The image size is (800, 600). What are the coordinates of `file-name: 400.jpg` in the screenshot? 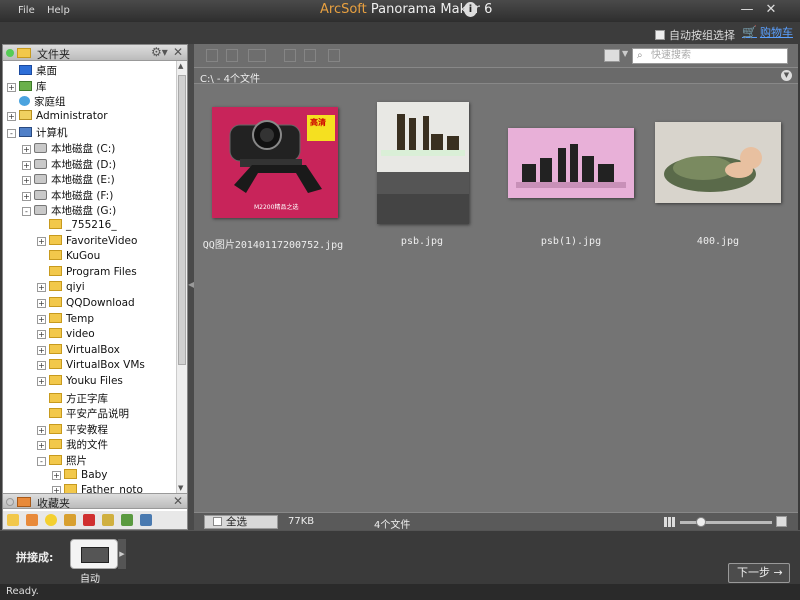 It's located at (718, 241).